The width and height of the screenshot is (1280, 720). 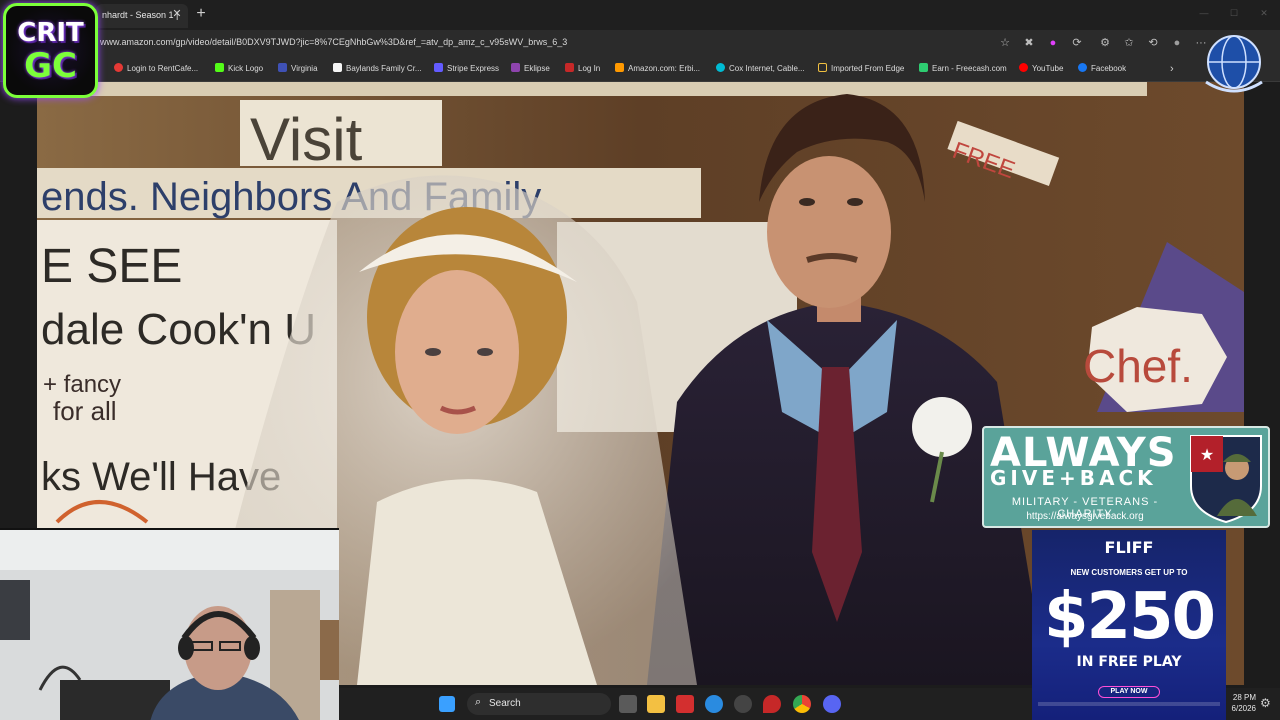 I want to click on taskbar-search: ⌕ Search, so click(x=539, y=704).